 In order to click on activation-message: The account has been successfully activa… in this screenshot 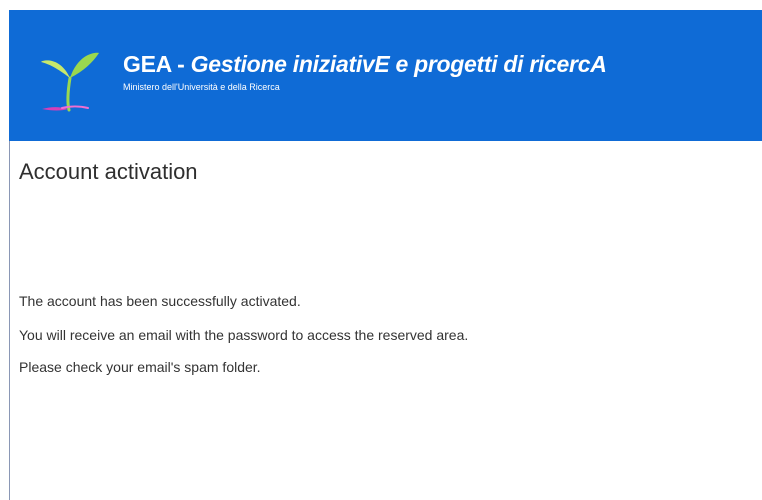, I will do `click(160, 301)`.